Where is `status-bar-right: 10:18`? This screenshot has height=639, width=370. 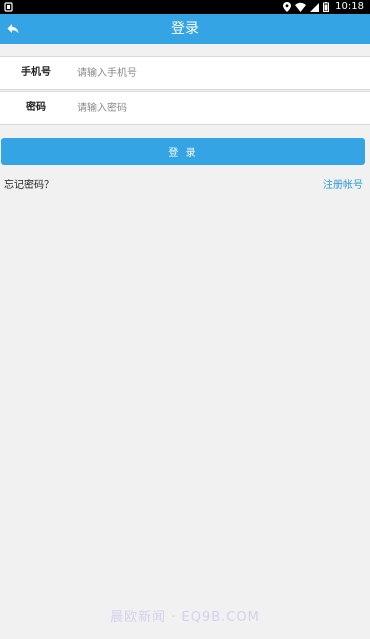 status-bar-right: 10:18 is located at coordinates (323, 7).